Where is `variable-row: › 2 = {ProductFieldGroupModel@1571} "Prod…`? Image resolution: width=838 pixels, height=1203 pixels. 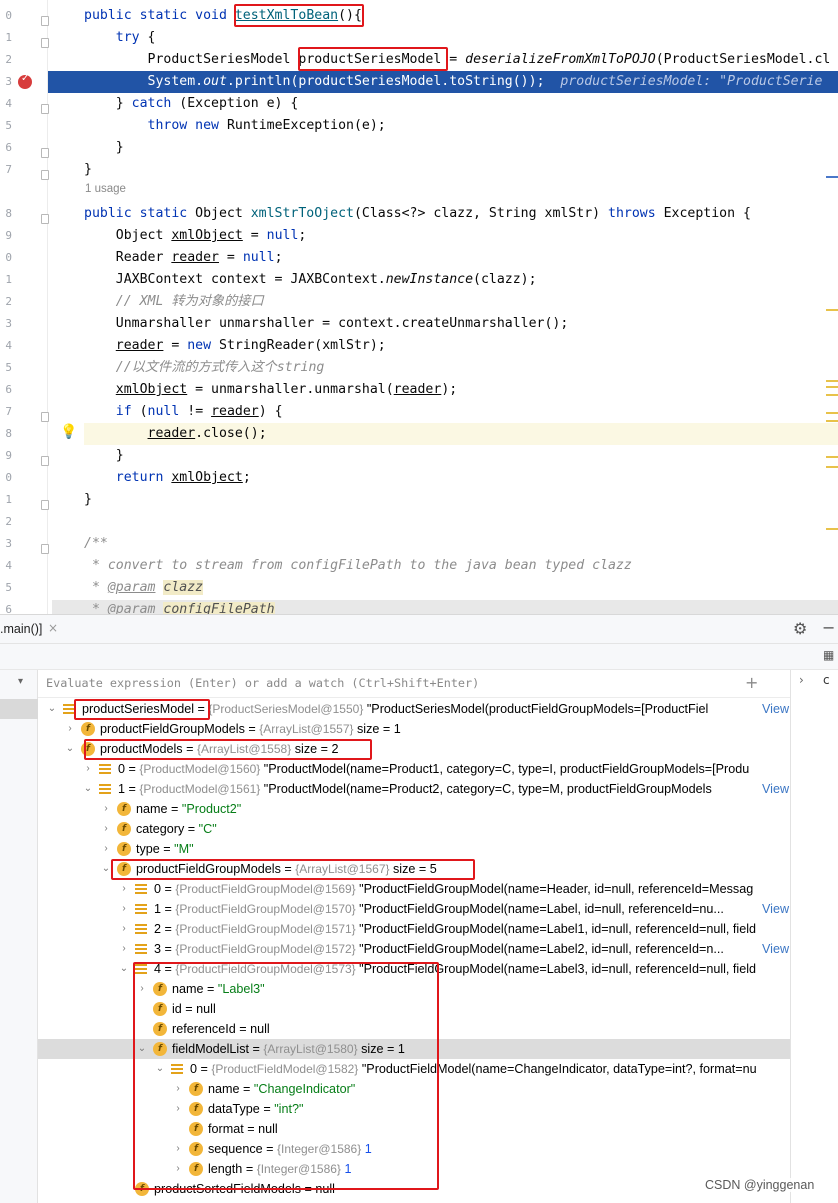
variable-row: › 2 = {ProductFieldGroupModel@1571} "Prod… is located at coordinates (414, 929).